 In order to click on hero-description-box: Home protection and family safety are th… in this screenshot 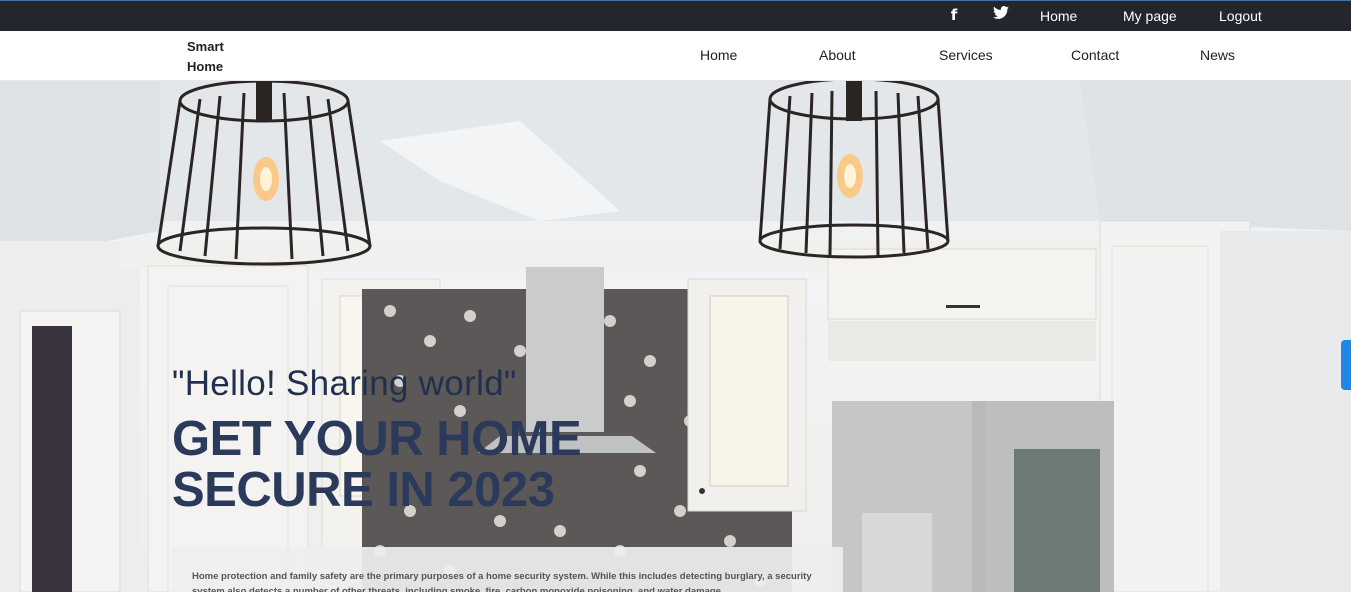, I will do `click(507, 569)`.